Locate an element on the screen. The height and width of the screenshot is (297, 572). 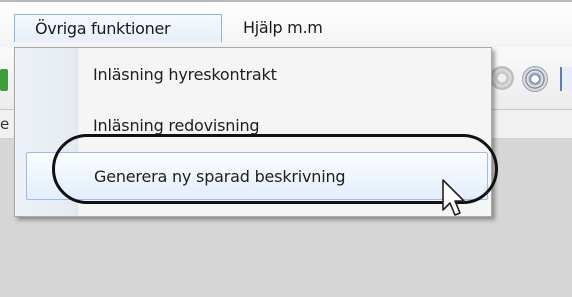
menu-hjalp: Hjälp m.m is located at coordinates (283, 28).